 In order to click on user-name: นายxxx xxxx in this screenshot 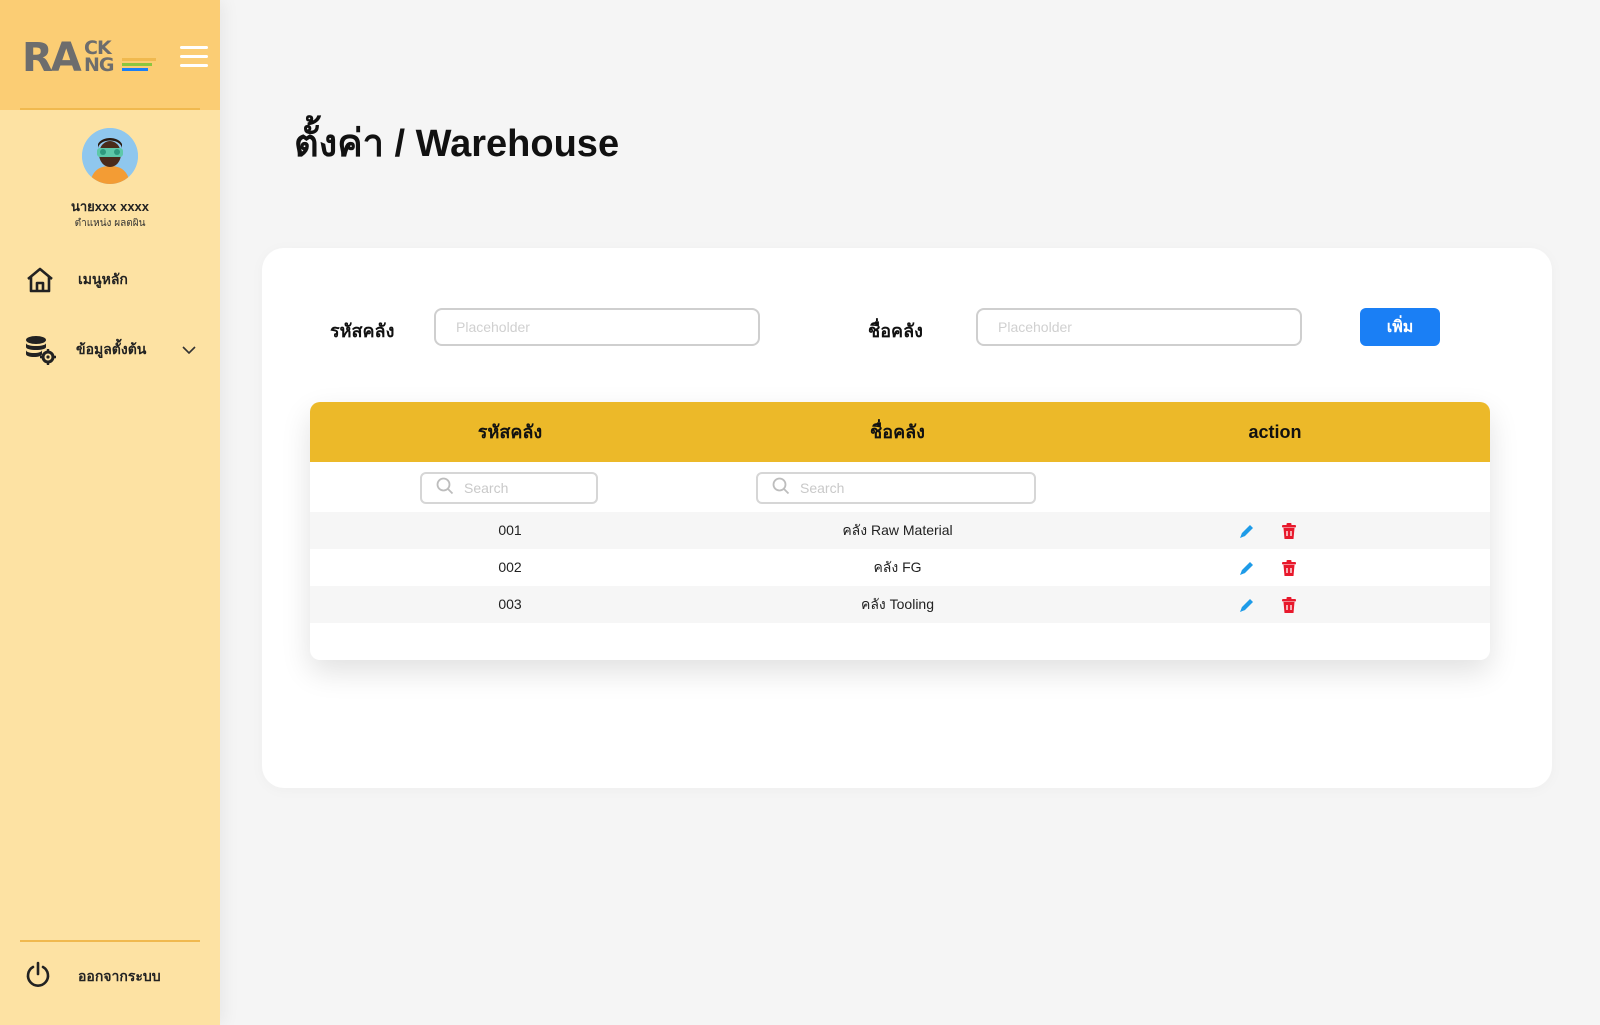, I will do `click(110, 206)`.